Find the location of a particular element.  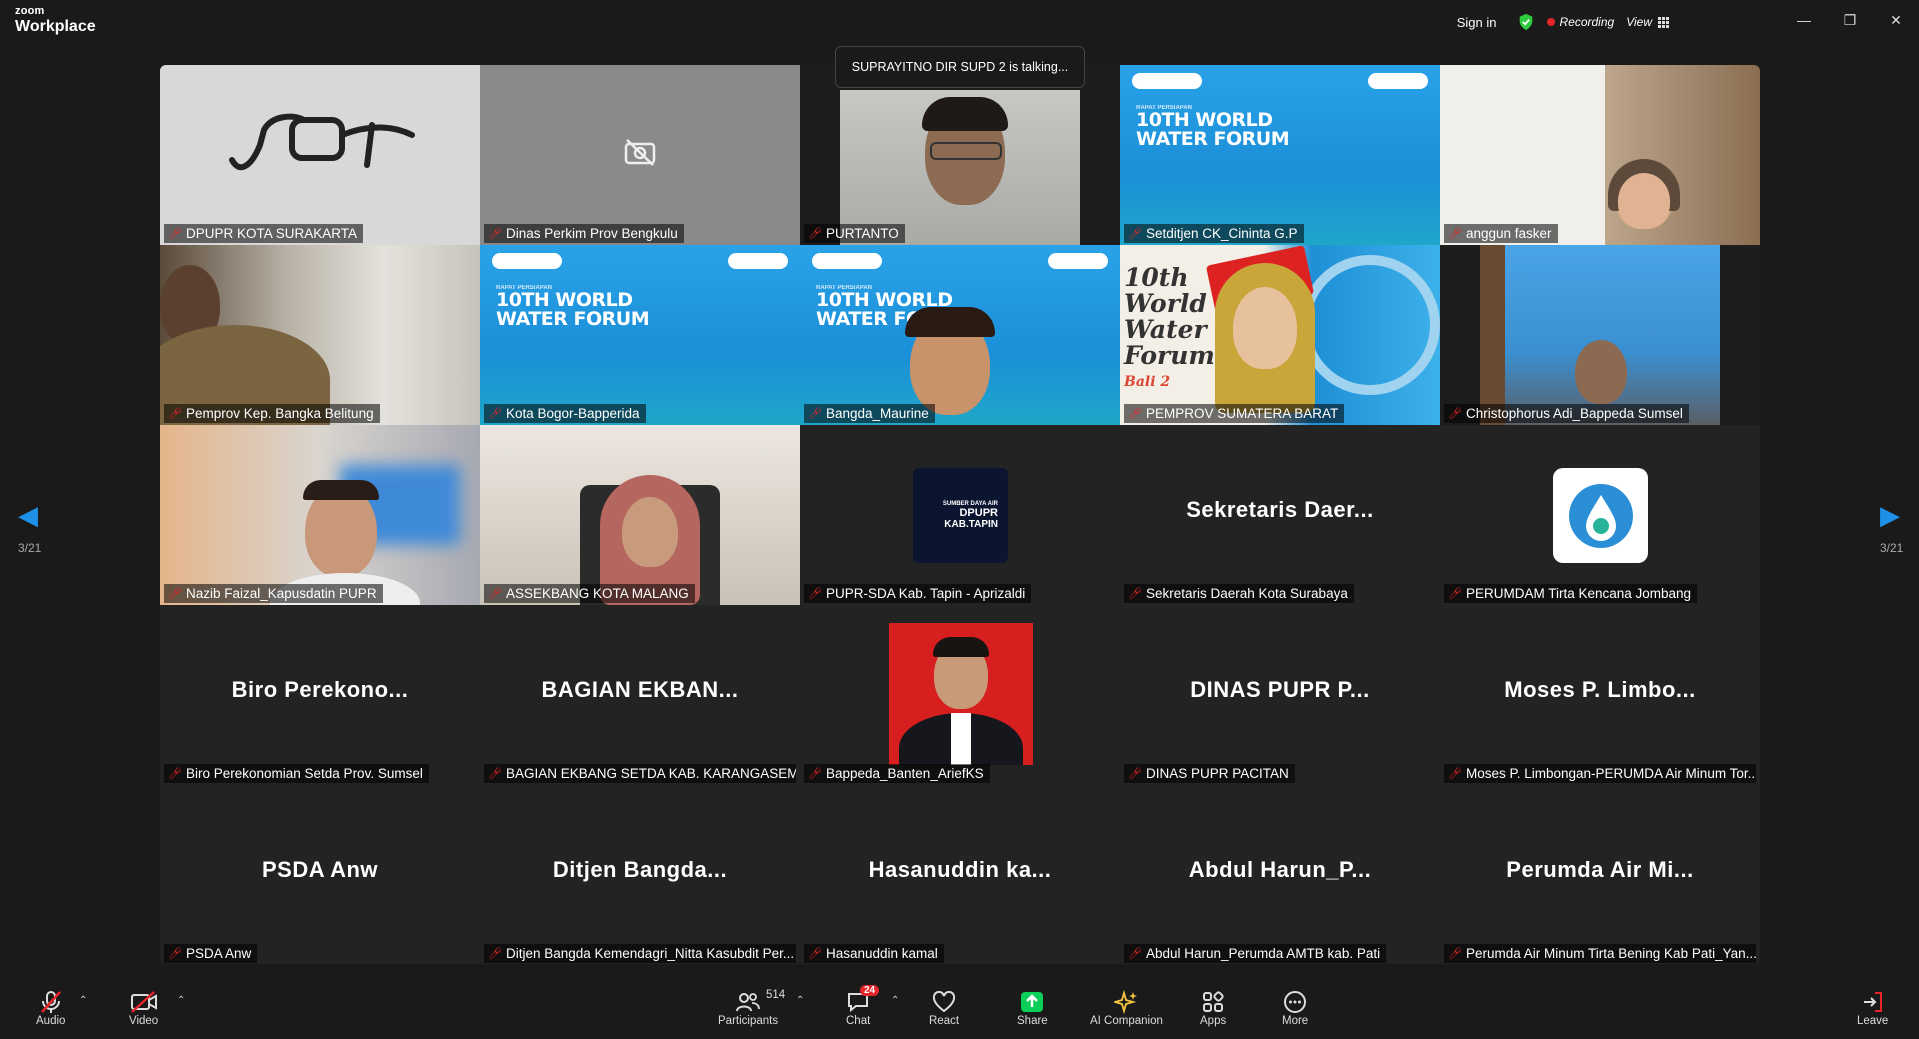

view-button: View is located at coordinates (1647, 22).